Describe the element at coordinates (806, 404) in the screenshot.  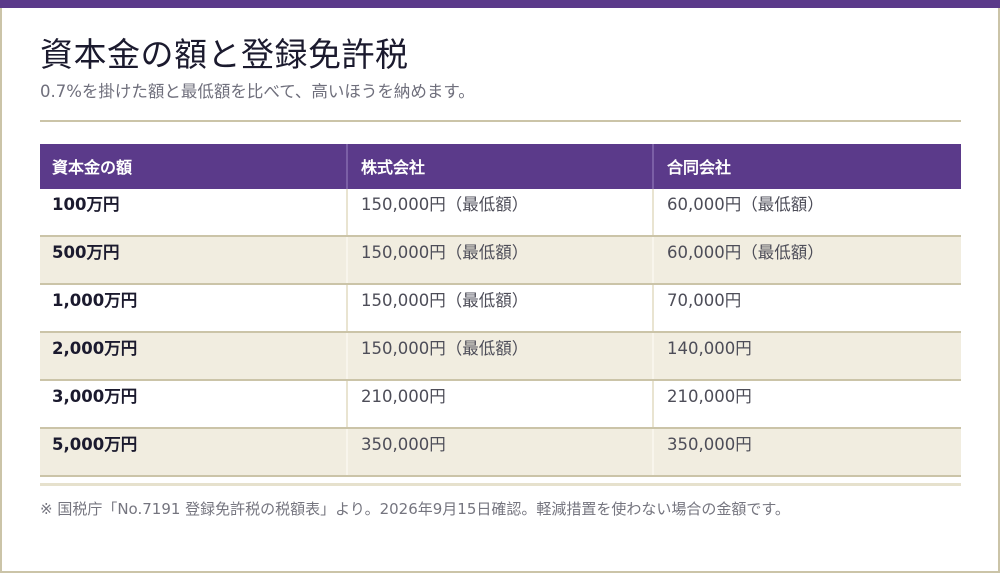
I see `godo-tax-cell: 210,000円` at that location.